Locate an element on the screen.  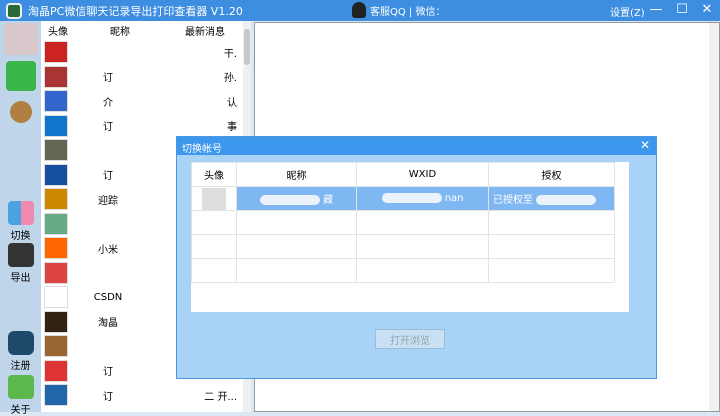
register-label: 注册 is located at coordinates (20, 366).